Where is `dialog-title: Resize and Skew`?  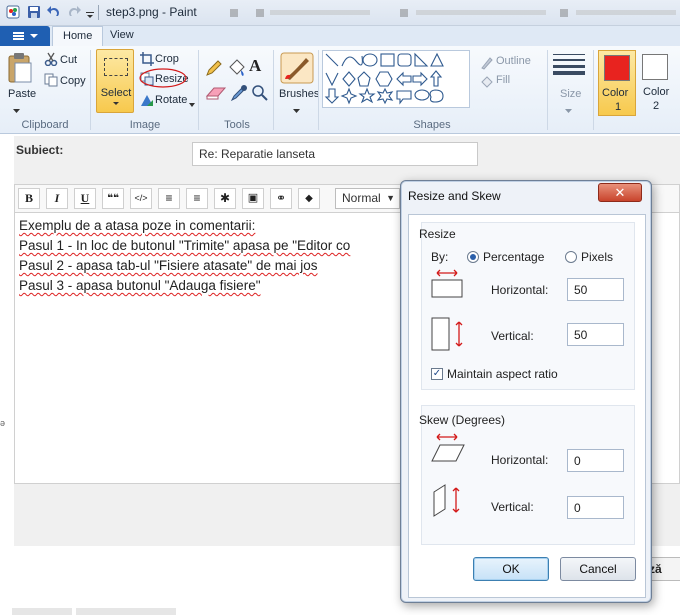
dialog-title: Resize and Skew is located at coordinates (454, 196).